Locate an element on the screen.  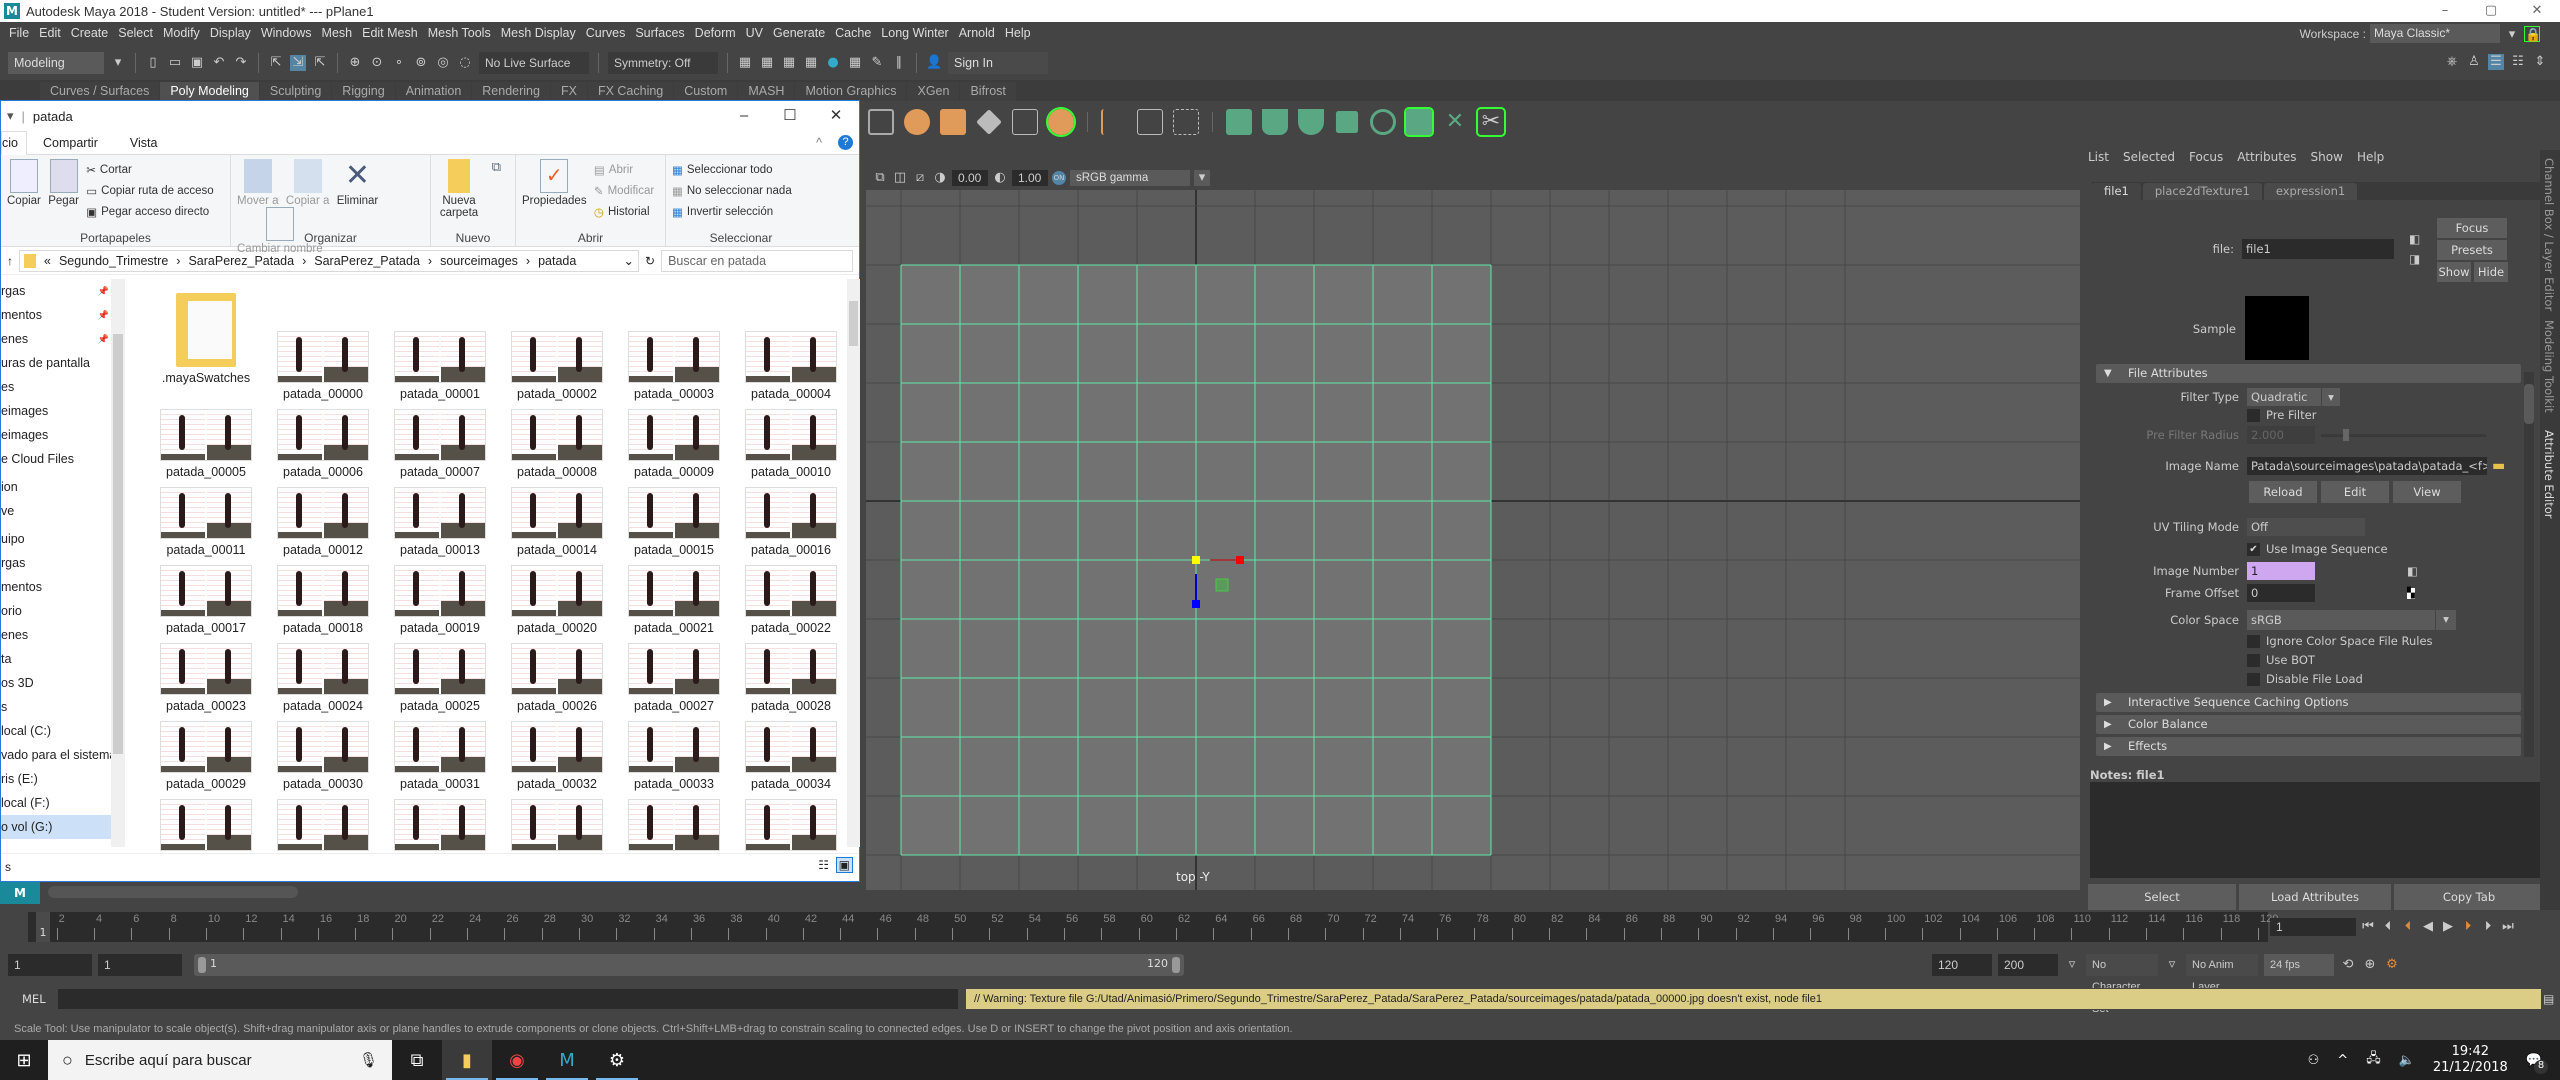
nav-item: os 3D is located at coordinates (57, 683).